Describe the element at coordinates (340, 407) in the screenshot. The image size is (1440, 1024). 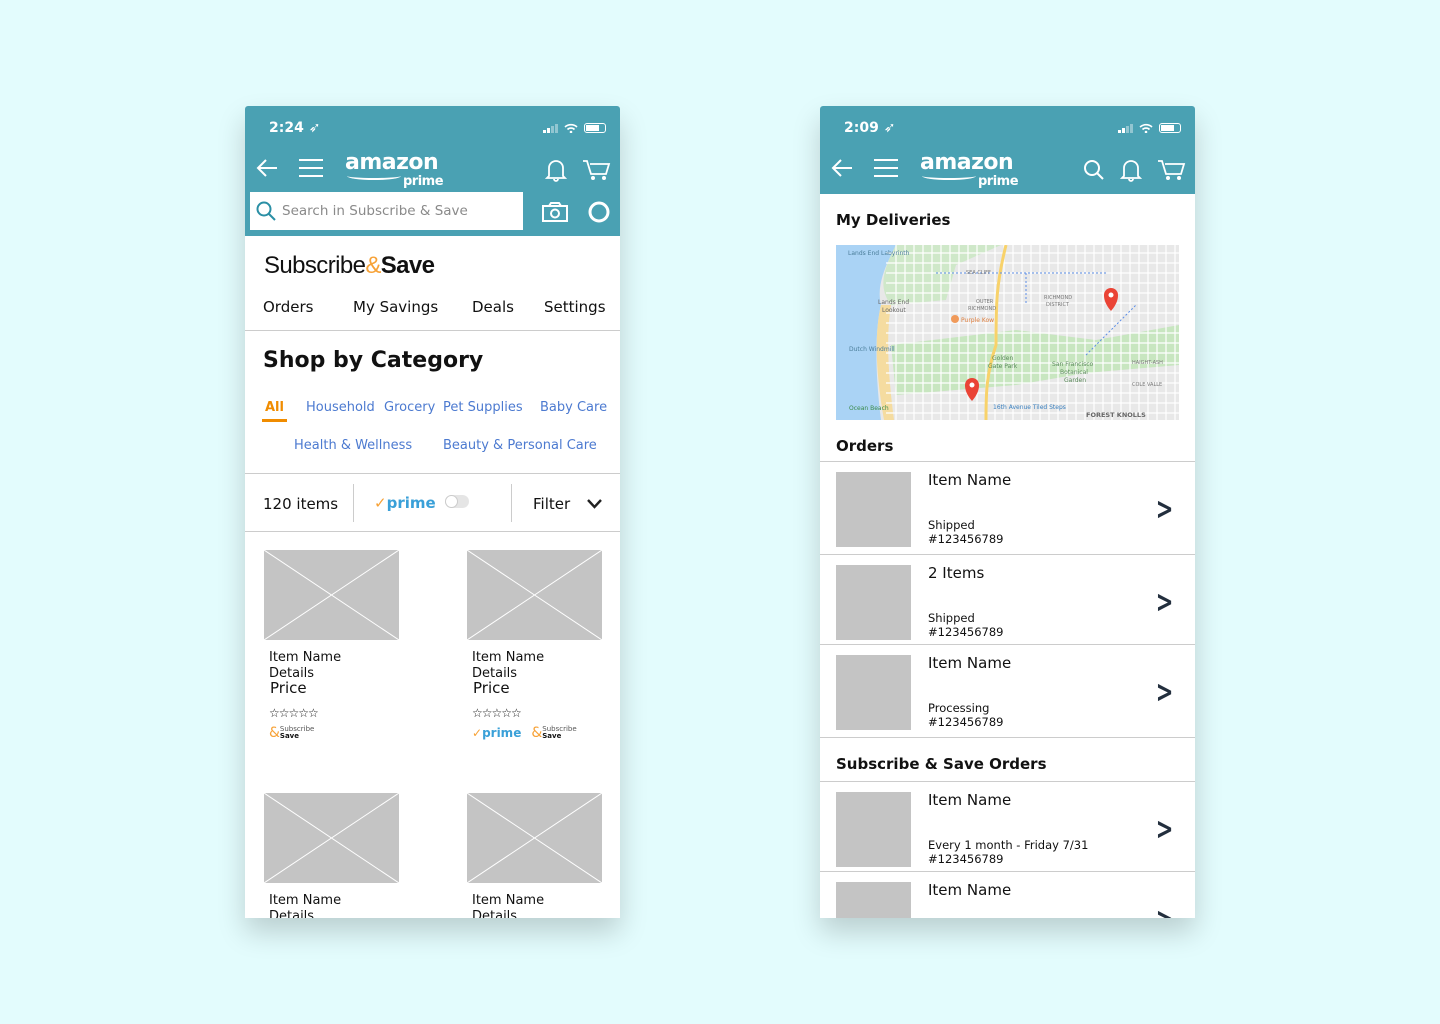
I see `category-household: Household` at that location.